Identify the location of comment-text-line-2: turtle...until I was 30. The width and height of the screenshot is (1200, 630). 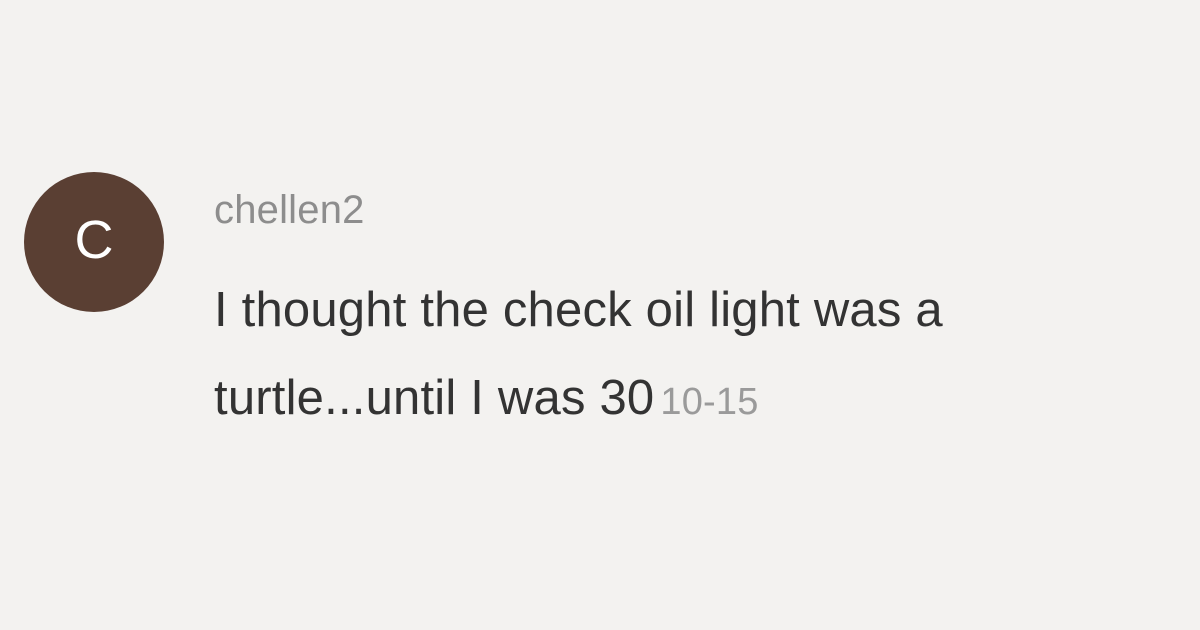
(434, 398).